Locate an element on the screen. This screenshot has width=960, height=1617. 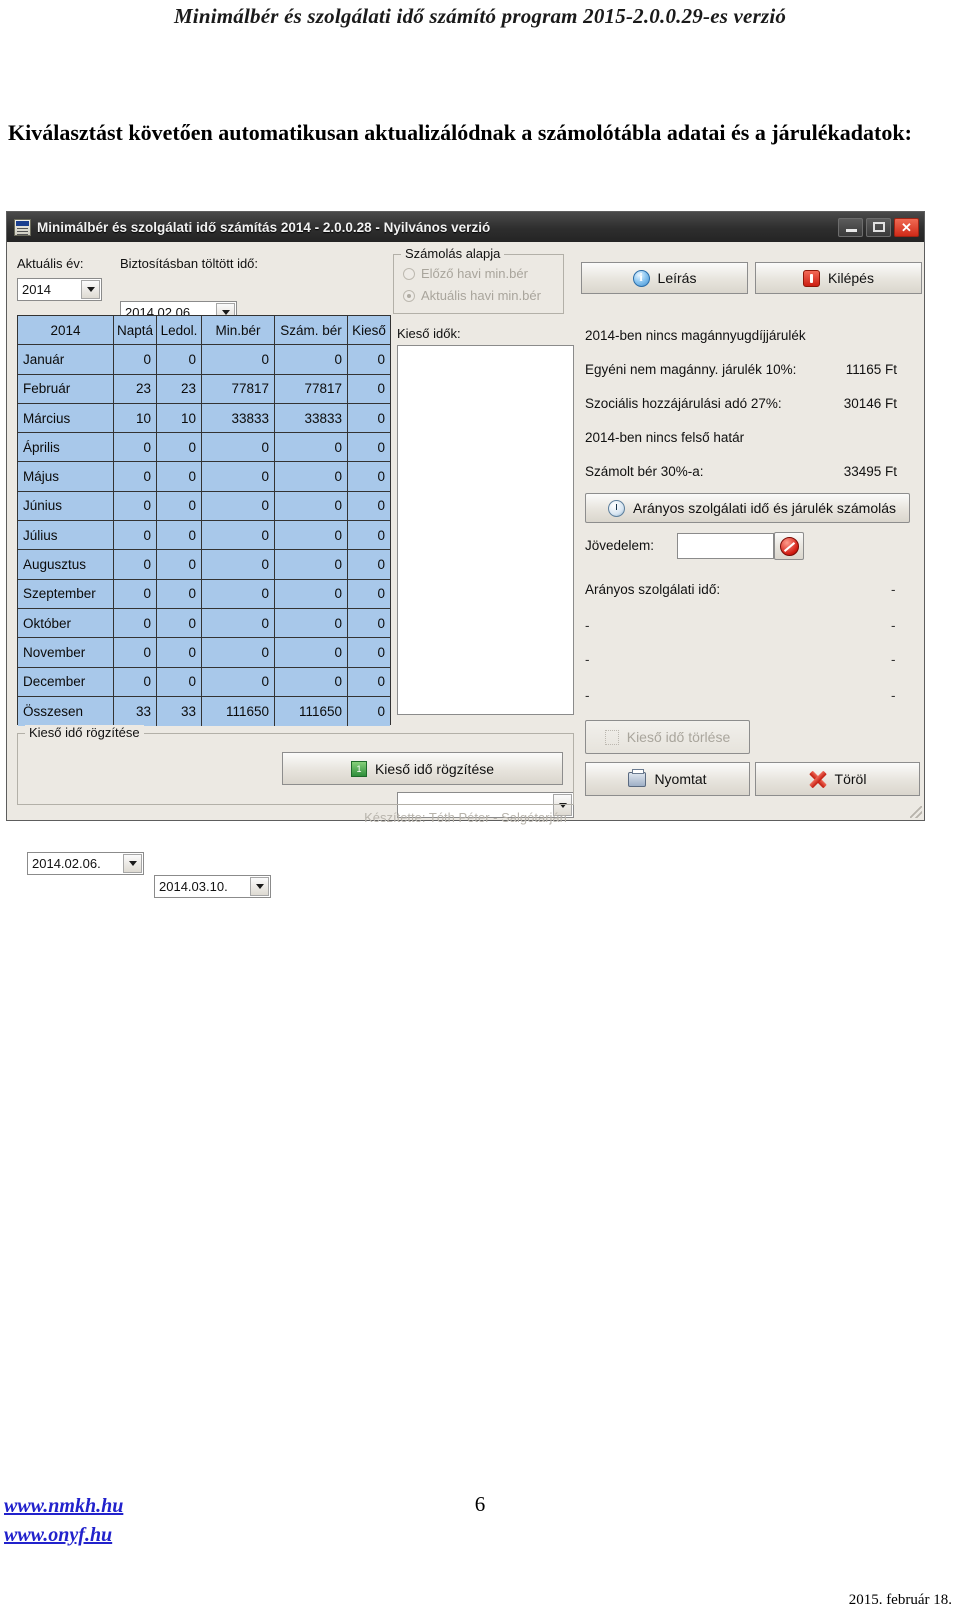
record-to-select: 2014.03.10. is located at coordinates (212, 886).